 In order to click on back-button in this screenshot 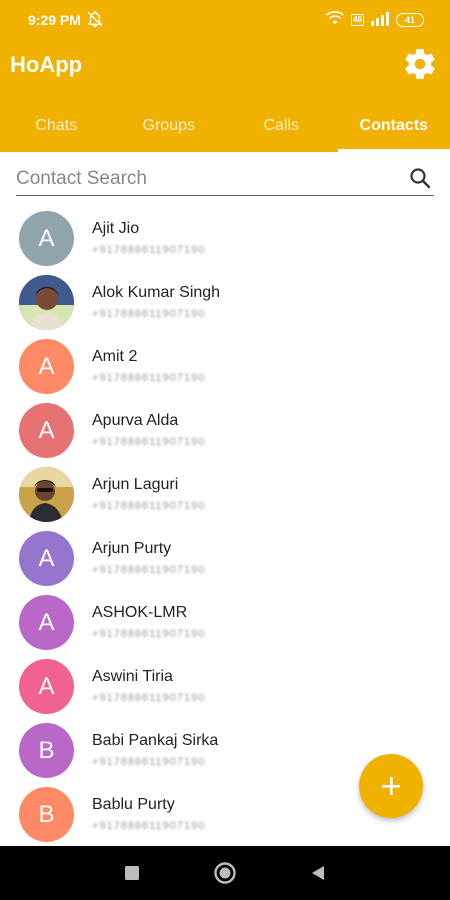, I will do `click(318, 873)`.